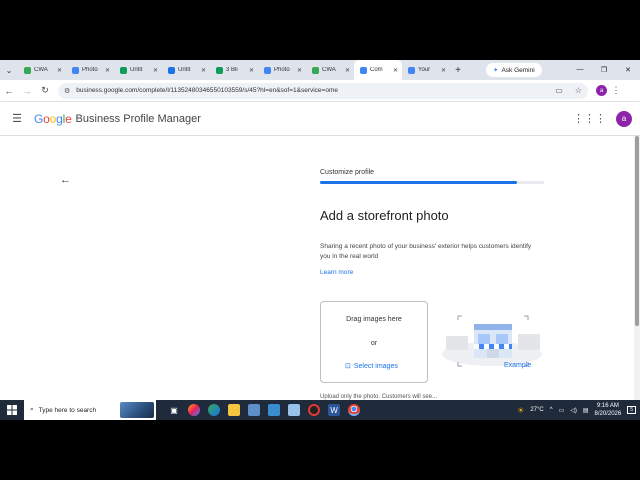 The width and height of the screenshot is (640, 480). What do you see at coordinates (194, 410) in the screenshot?
I see `copilot-icon` at bounding box center [194, 410].